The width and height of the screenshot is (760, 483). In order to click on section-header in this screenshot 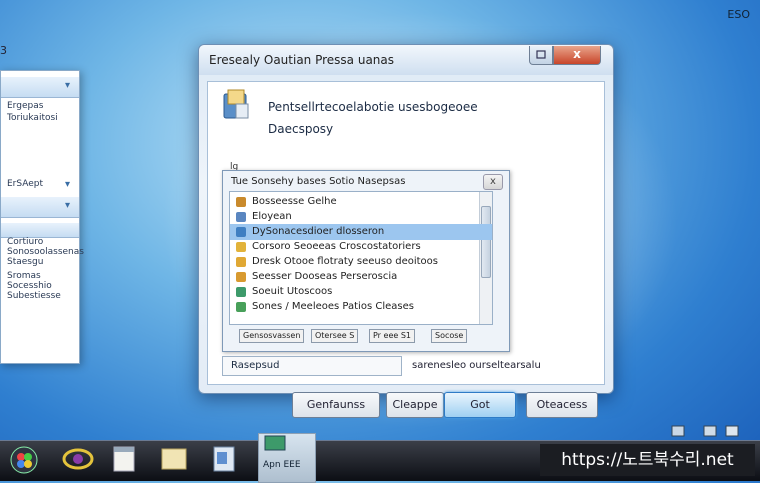, I will do `click(40, 230)`.